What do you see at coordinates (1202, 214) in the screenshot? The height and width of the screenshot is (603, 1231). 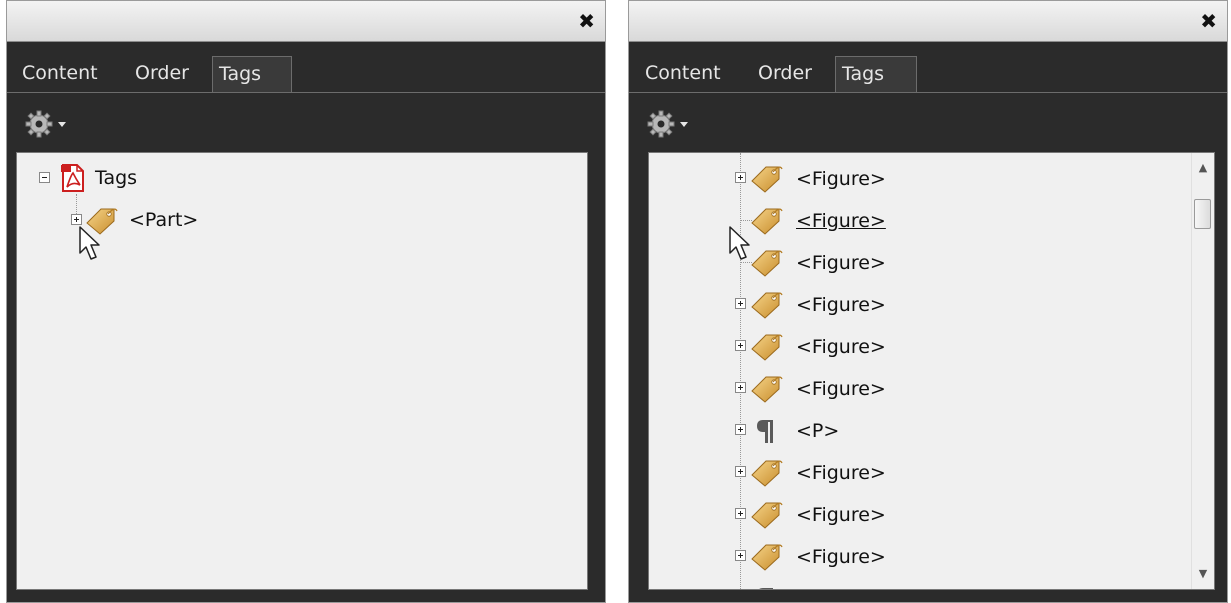 I see `scrollbar-thumb` at bounding box center [1202, 214].